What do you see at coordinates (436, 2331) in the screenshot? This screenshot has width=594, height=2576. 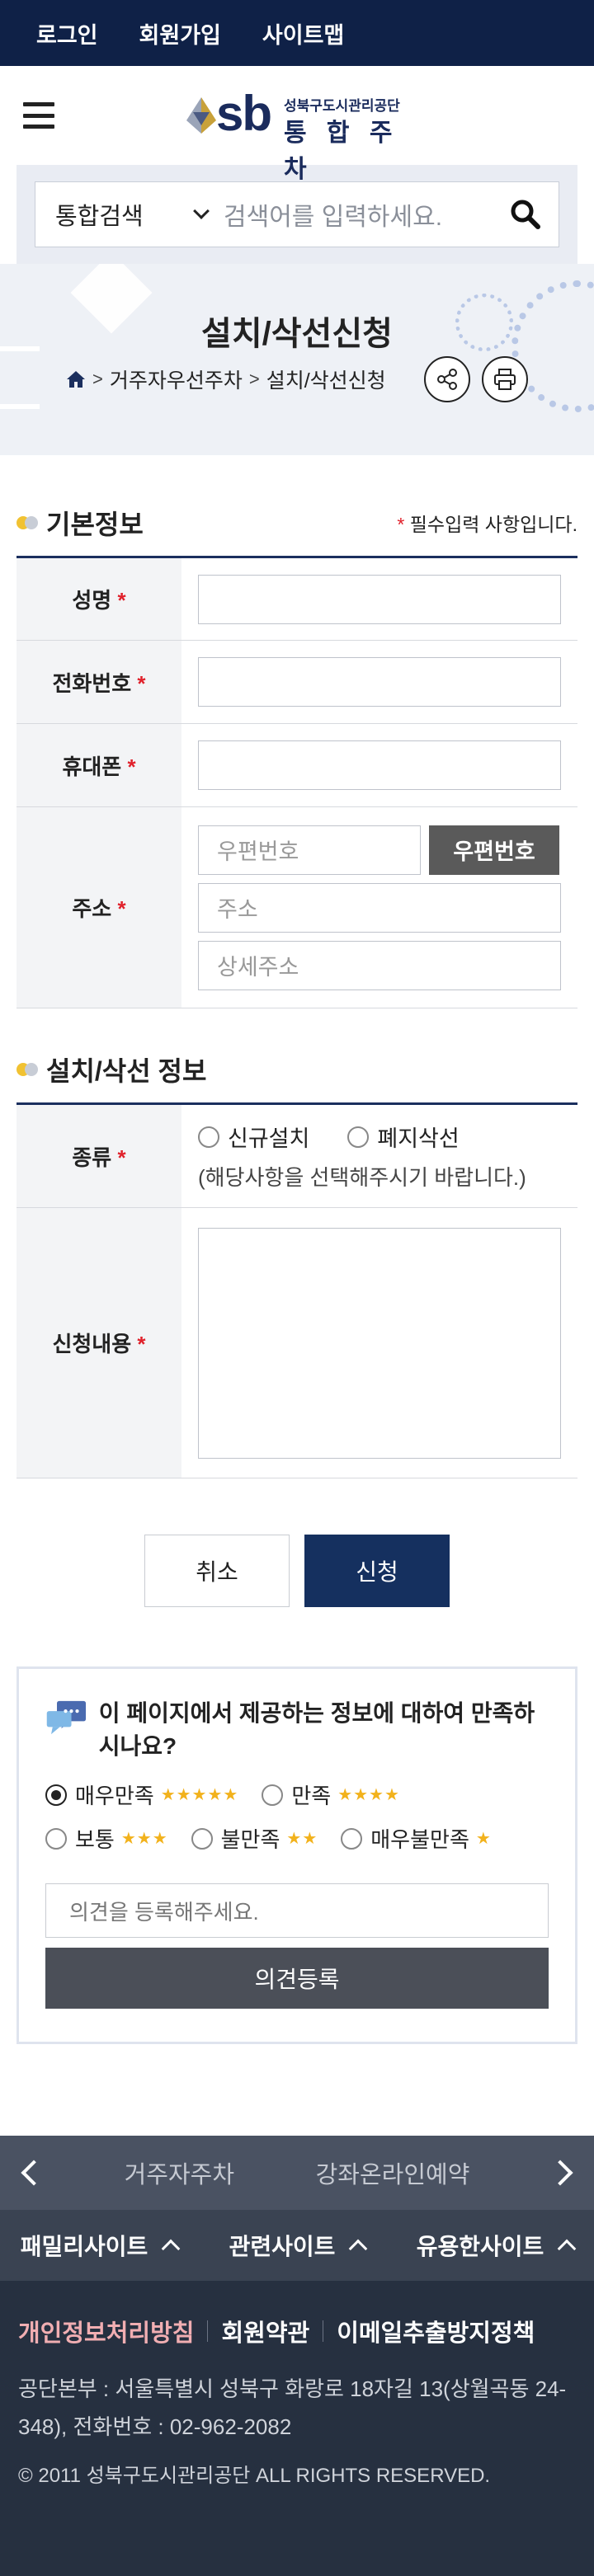 I see `email-policy-link: 이메일추출방지정책` at bounding box center [436, 2331].